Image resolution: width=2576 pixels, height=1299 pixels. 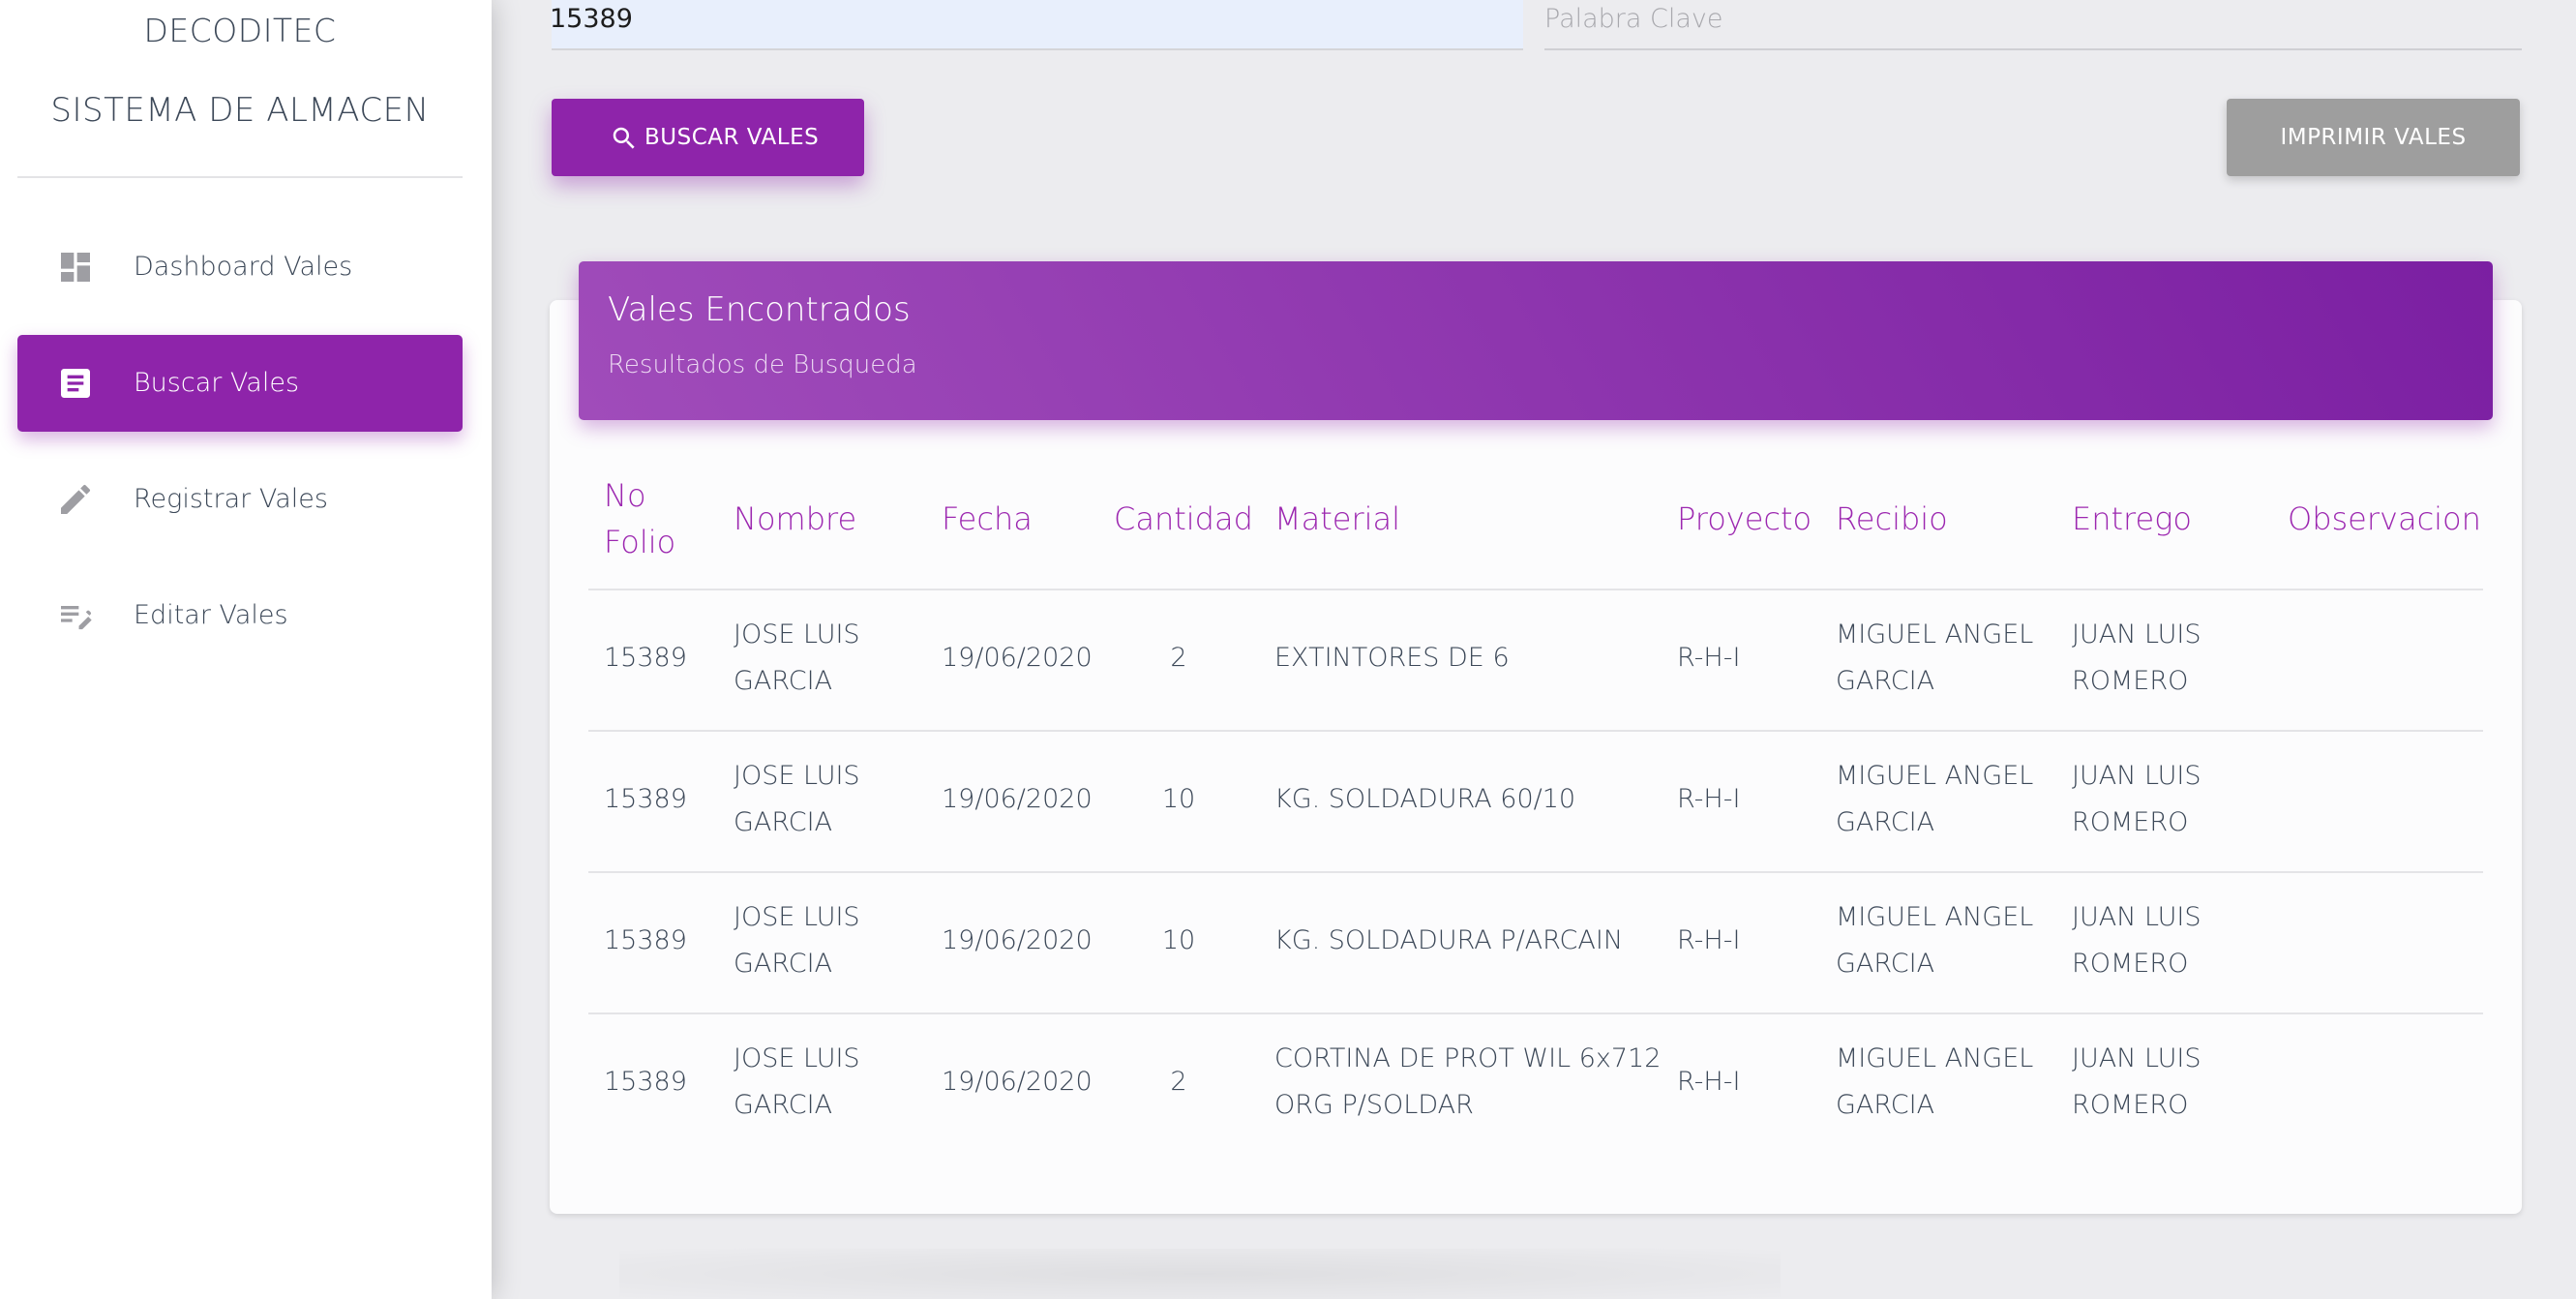 What do you see at coordinates (231, 499) in the screenshot?
I see `sidebar-item-label: Registrar Vales` at bounding box center [231, 499].